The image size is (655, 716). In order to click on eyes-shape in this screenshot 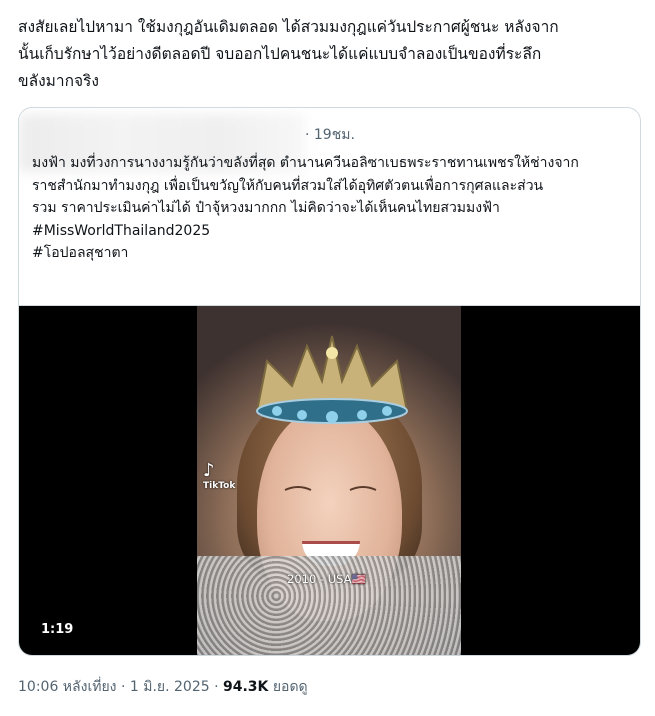, I will do `click(330, 488)`.